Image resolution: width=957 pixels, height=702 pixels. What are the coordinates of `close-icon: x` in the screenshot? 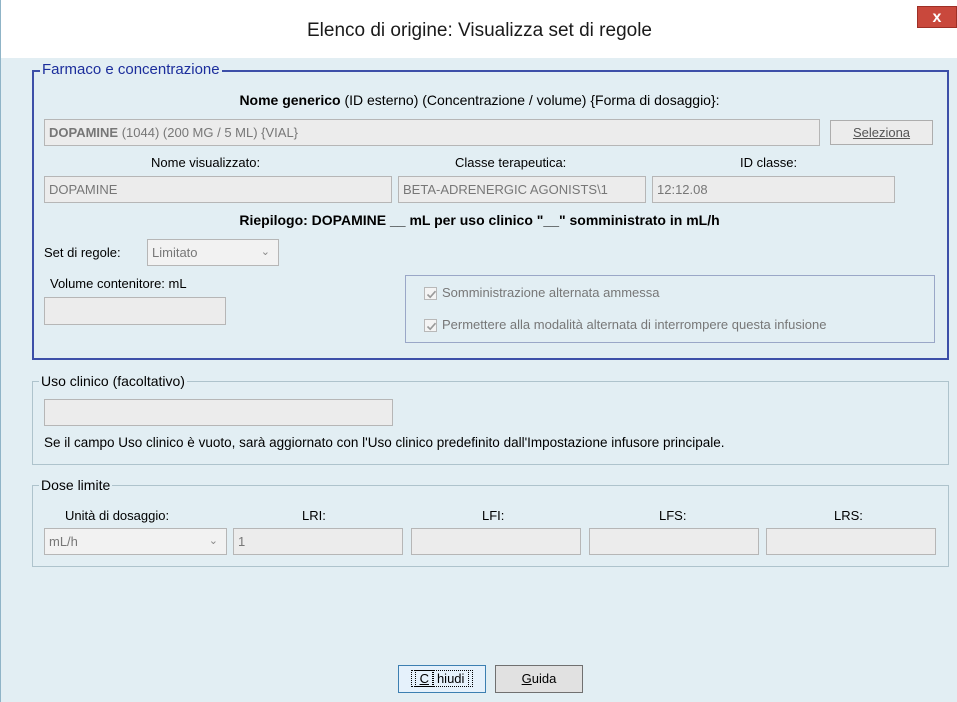 It's located at (937, 17).